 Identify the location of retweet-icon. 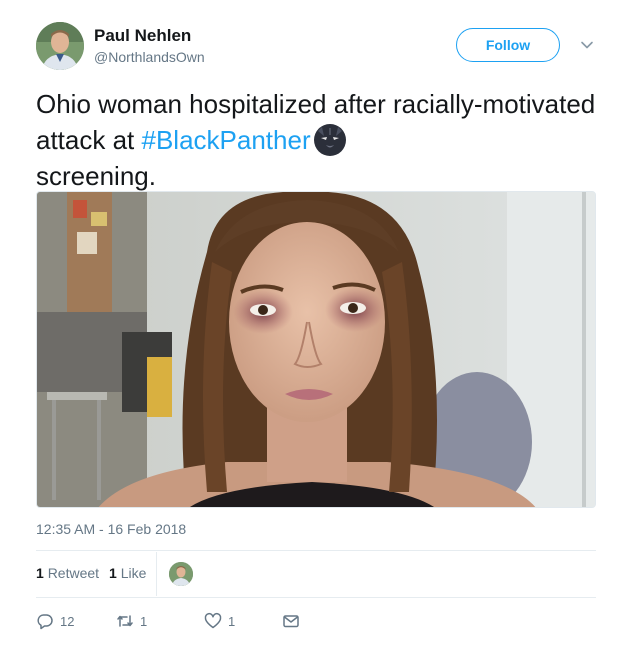
(125, 621).